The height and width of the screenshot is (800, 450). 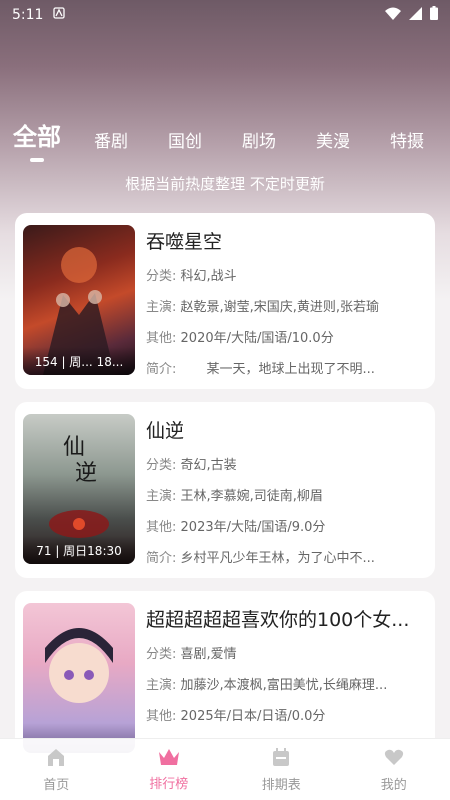 I want to click on home-icon, so click(x=56, y=759).